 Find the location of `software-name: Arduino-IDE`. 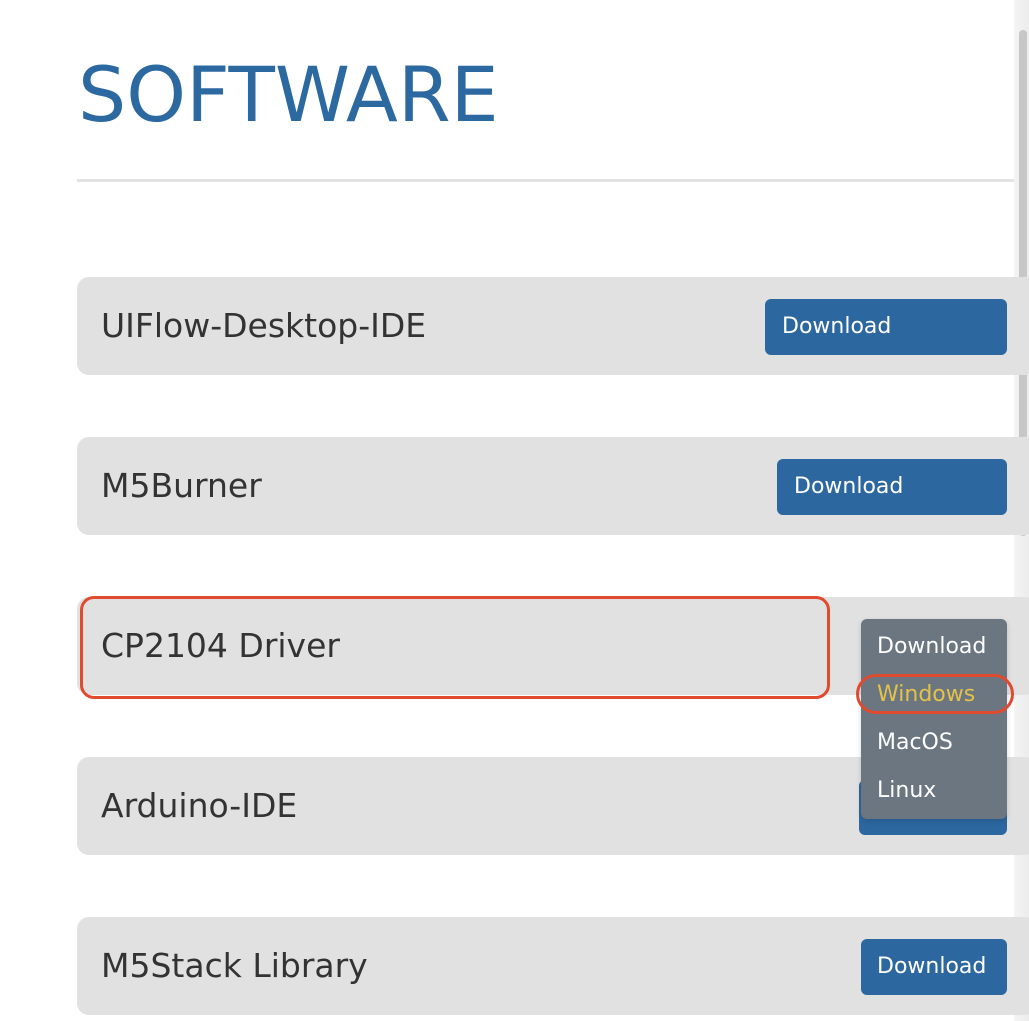

software-name: Arduino-IDE is located at coordinates (199, 805).